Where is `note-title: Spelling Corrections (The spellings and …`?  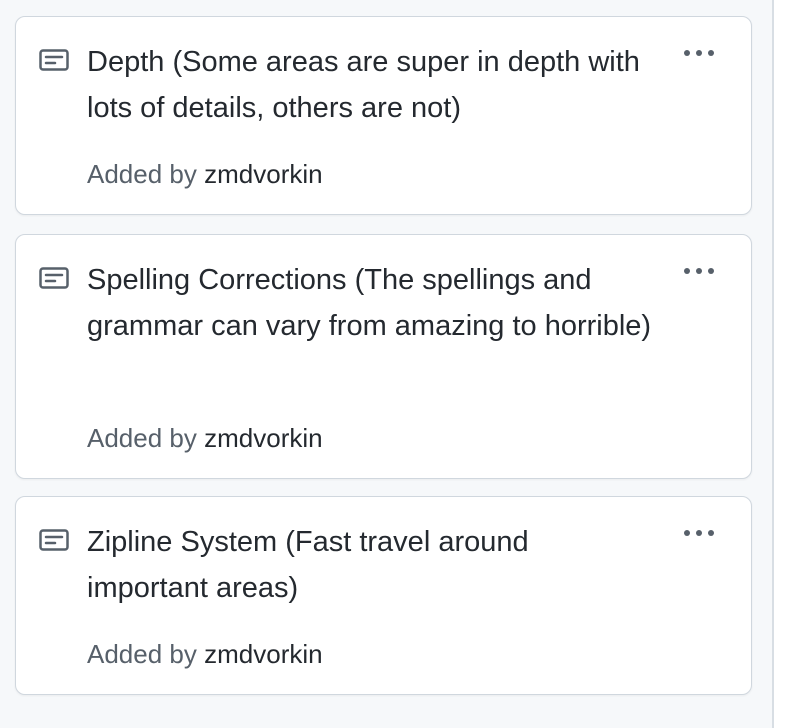 note-title: Spelling Corrections (The spellings and … is located at coordinates (369, 303).